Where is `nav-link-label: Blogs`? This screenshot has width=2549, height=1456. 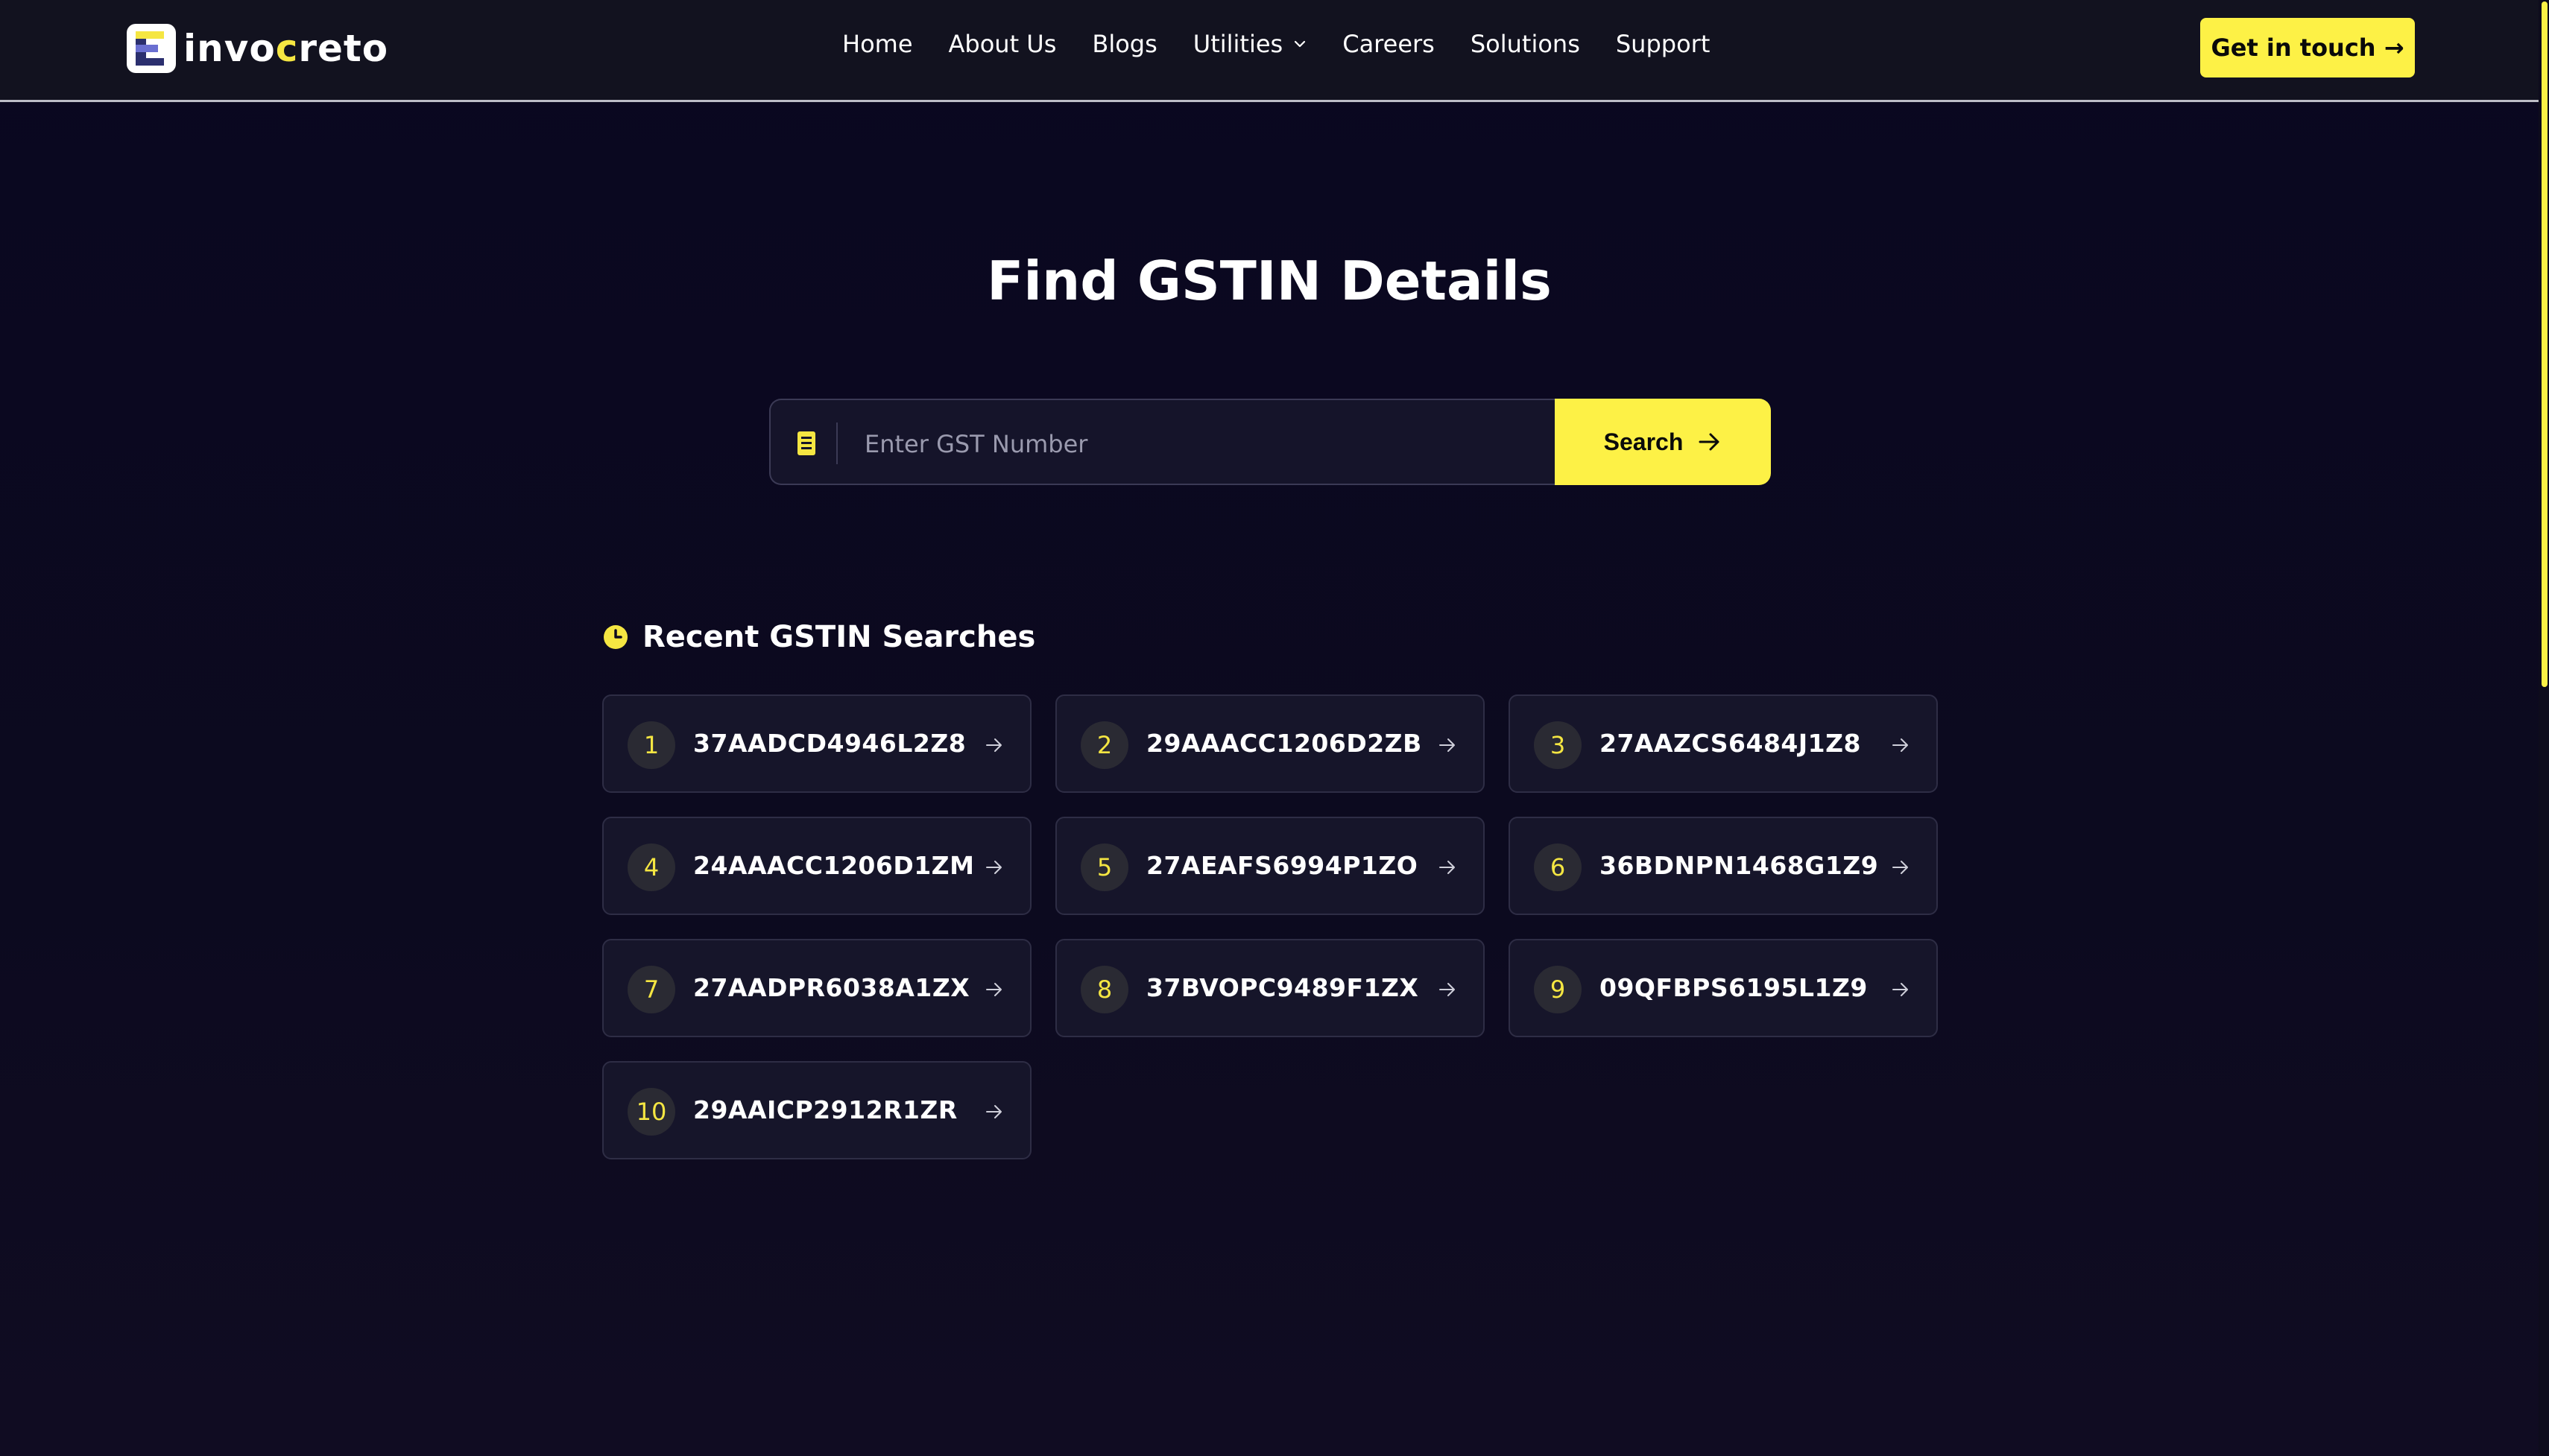
nav-link-label: Blogs is located at coordinates (1124, 44).